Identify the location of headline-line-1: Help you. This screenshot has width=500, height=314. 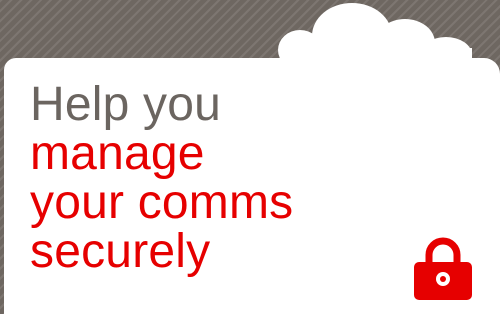
(126, 104).